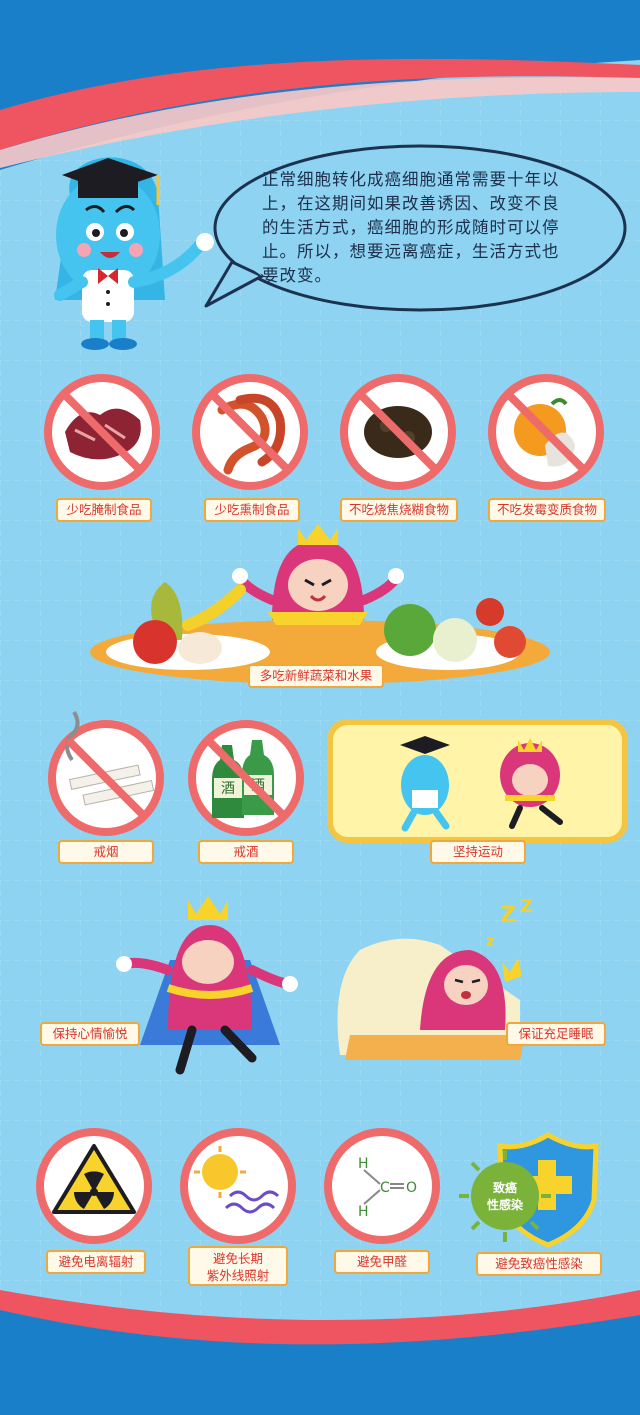 This screenshot has width=640, height=1415. Describe the element at coordinates (102, 432) in the screenshot. I see `ban-cured-food-icon` at that location.